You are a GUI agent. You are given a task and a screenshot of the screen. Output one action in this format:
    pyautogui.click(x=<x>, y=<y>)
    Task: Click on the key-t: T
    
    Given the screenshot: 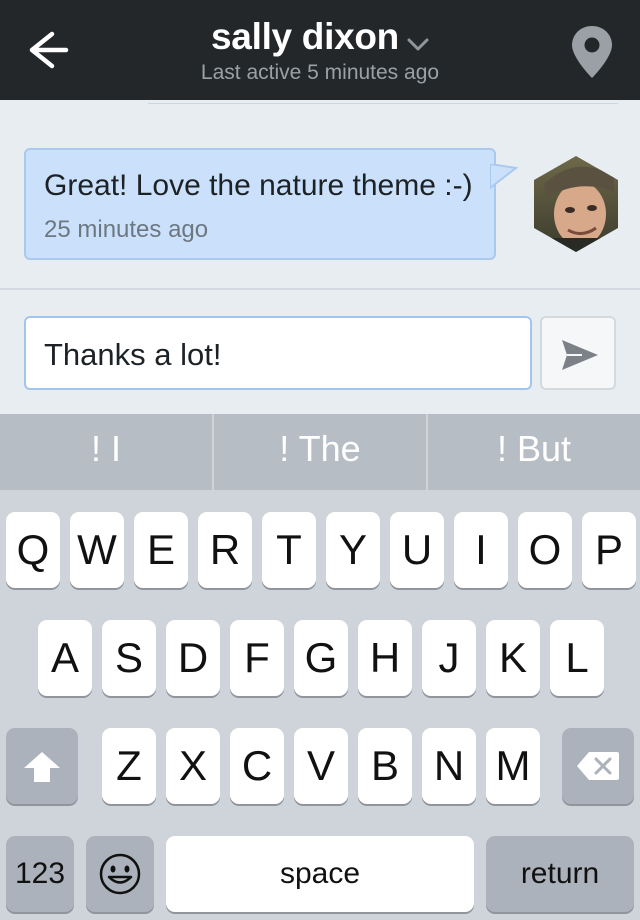 What is the action you would take?
    pyautogui.click(x=289, y=550)
    